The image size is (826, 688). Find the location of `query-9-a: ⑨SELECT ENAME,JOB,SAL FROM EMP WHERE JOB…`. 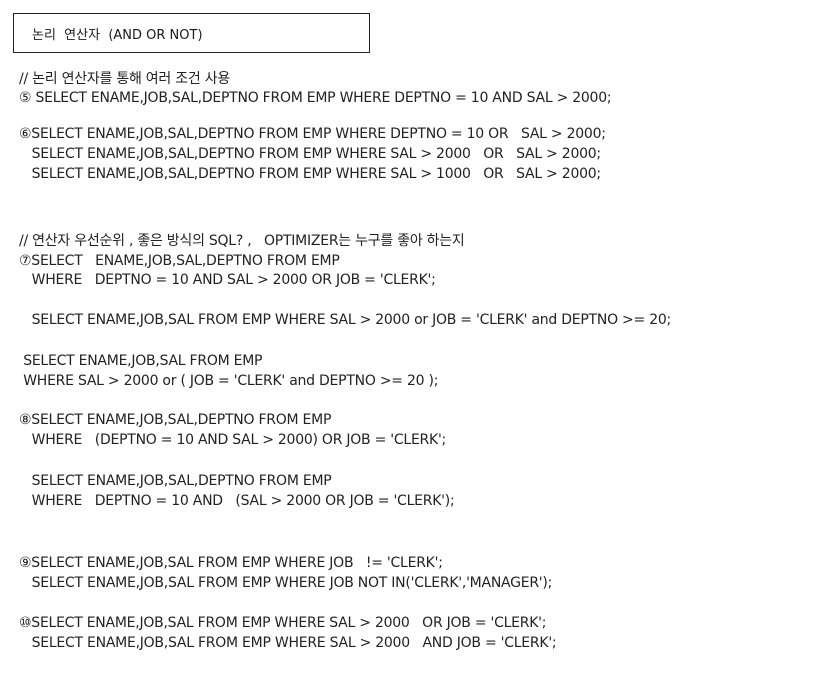

query-9-a: ⑨SELECT ENAME,JOB,SAL FROM EMP WHERE JOB… is located at coordinates (231, 563).